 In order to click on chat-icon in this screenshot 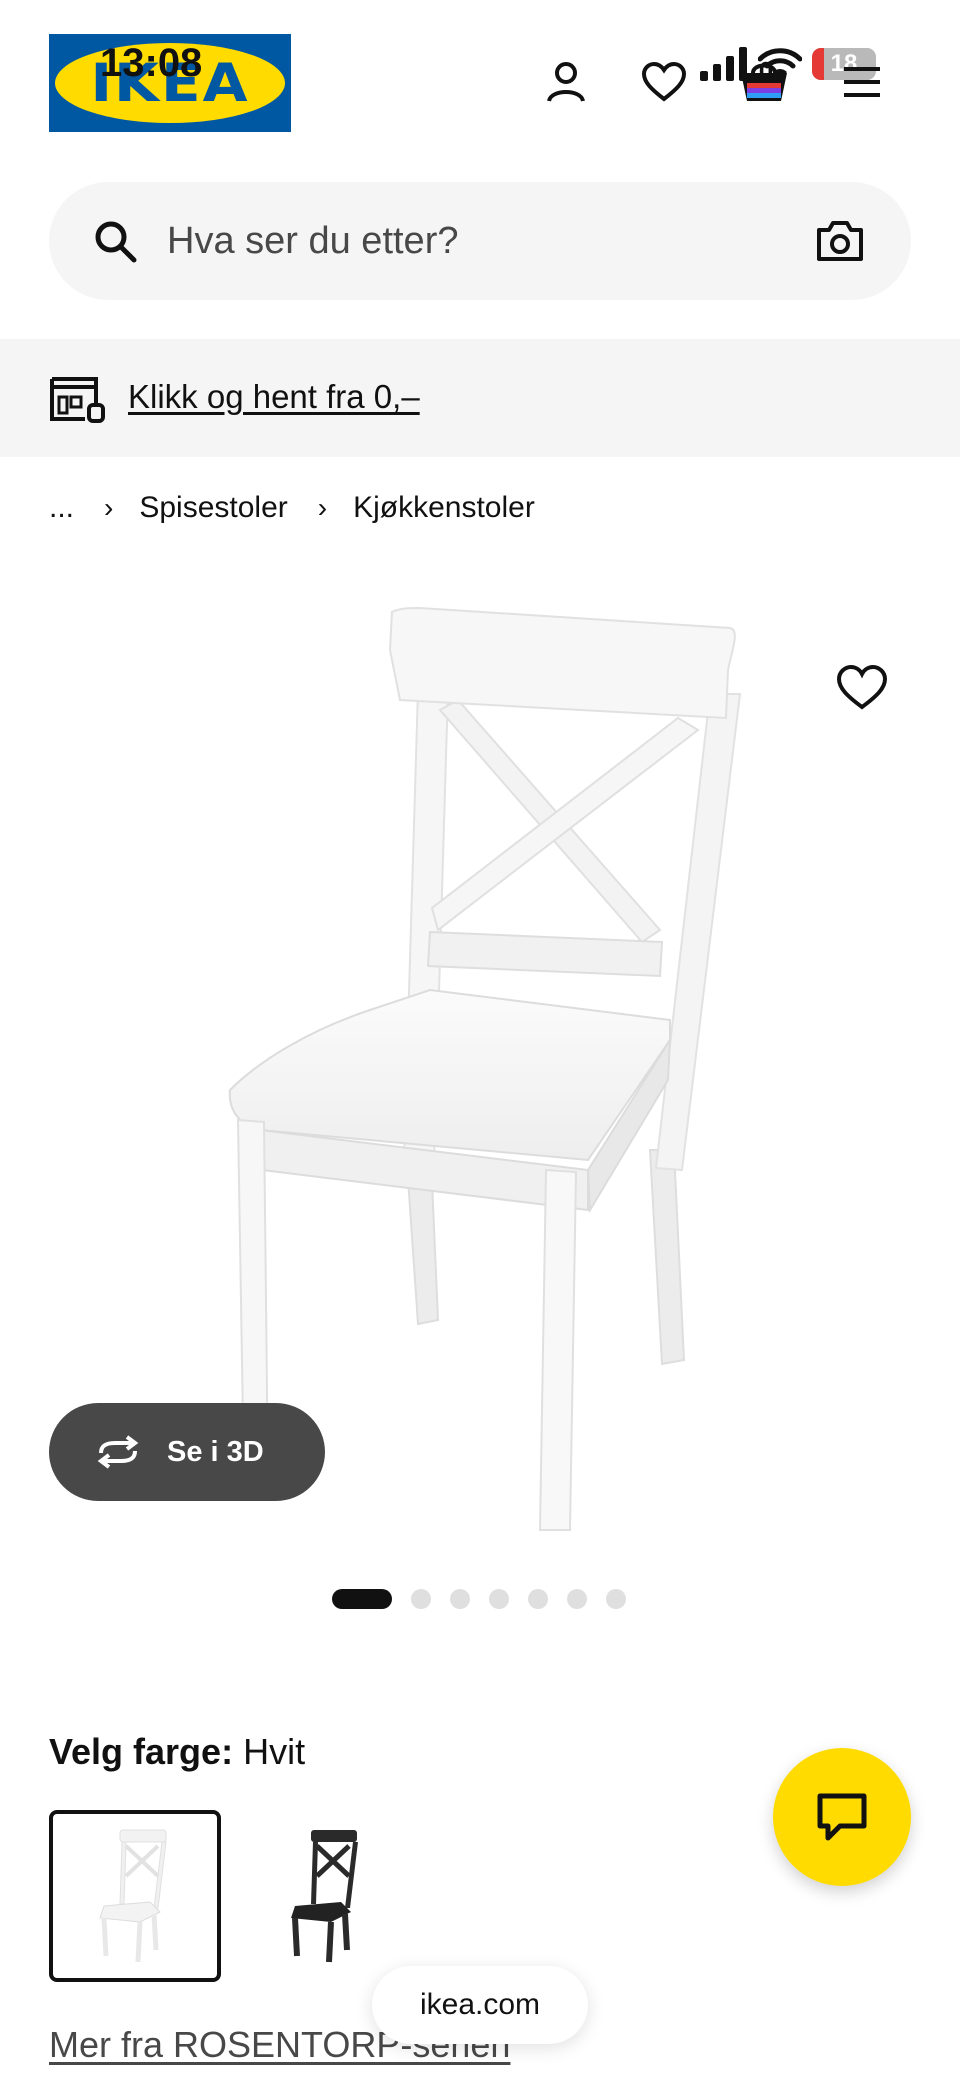, I will do `click(842, 1817)`.